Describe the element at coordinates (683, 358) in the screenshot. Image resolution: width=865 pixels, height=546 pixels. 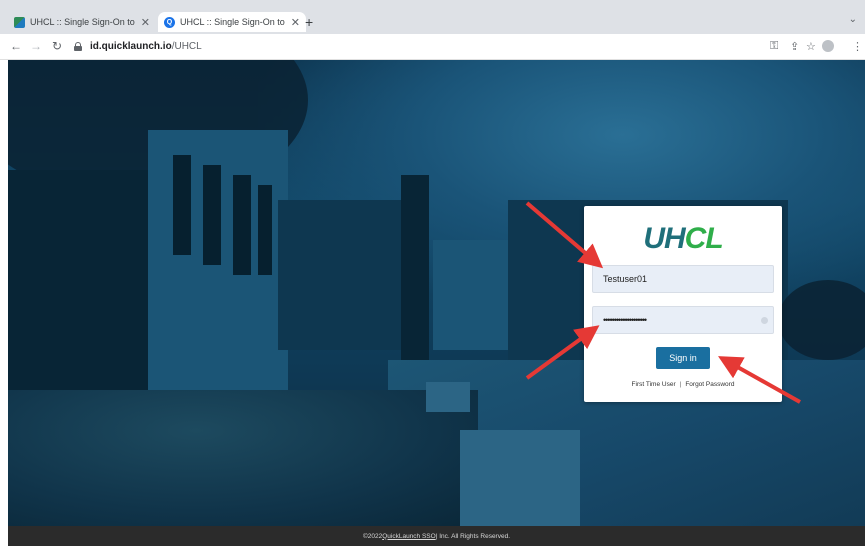
I see `sign-in-button: Sign in` at that location.